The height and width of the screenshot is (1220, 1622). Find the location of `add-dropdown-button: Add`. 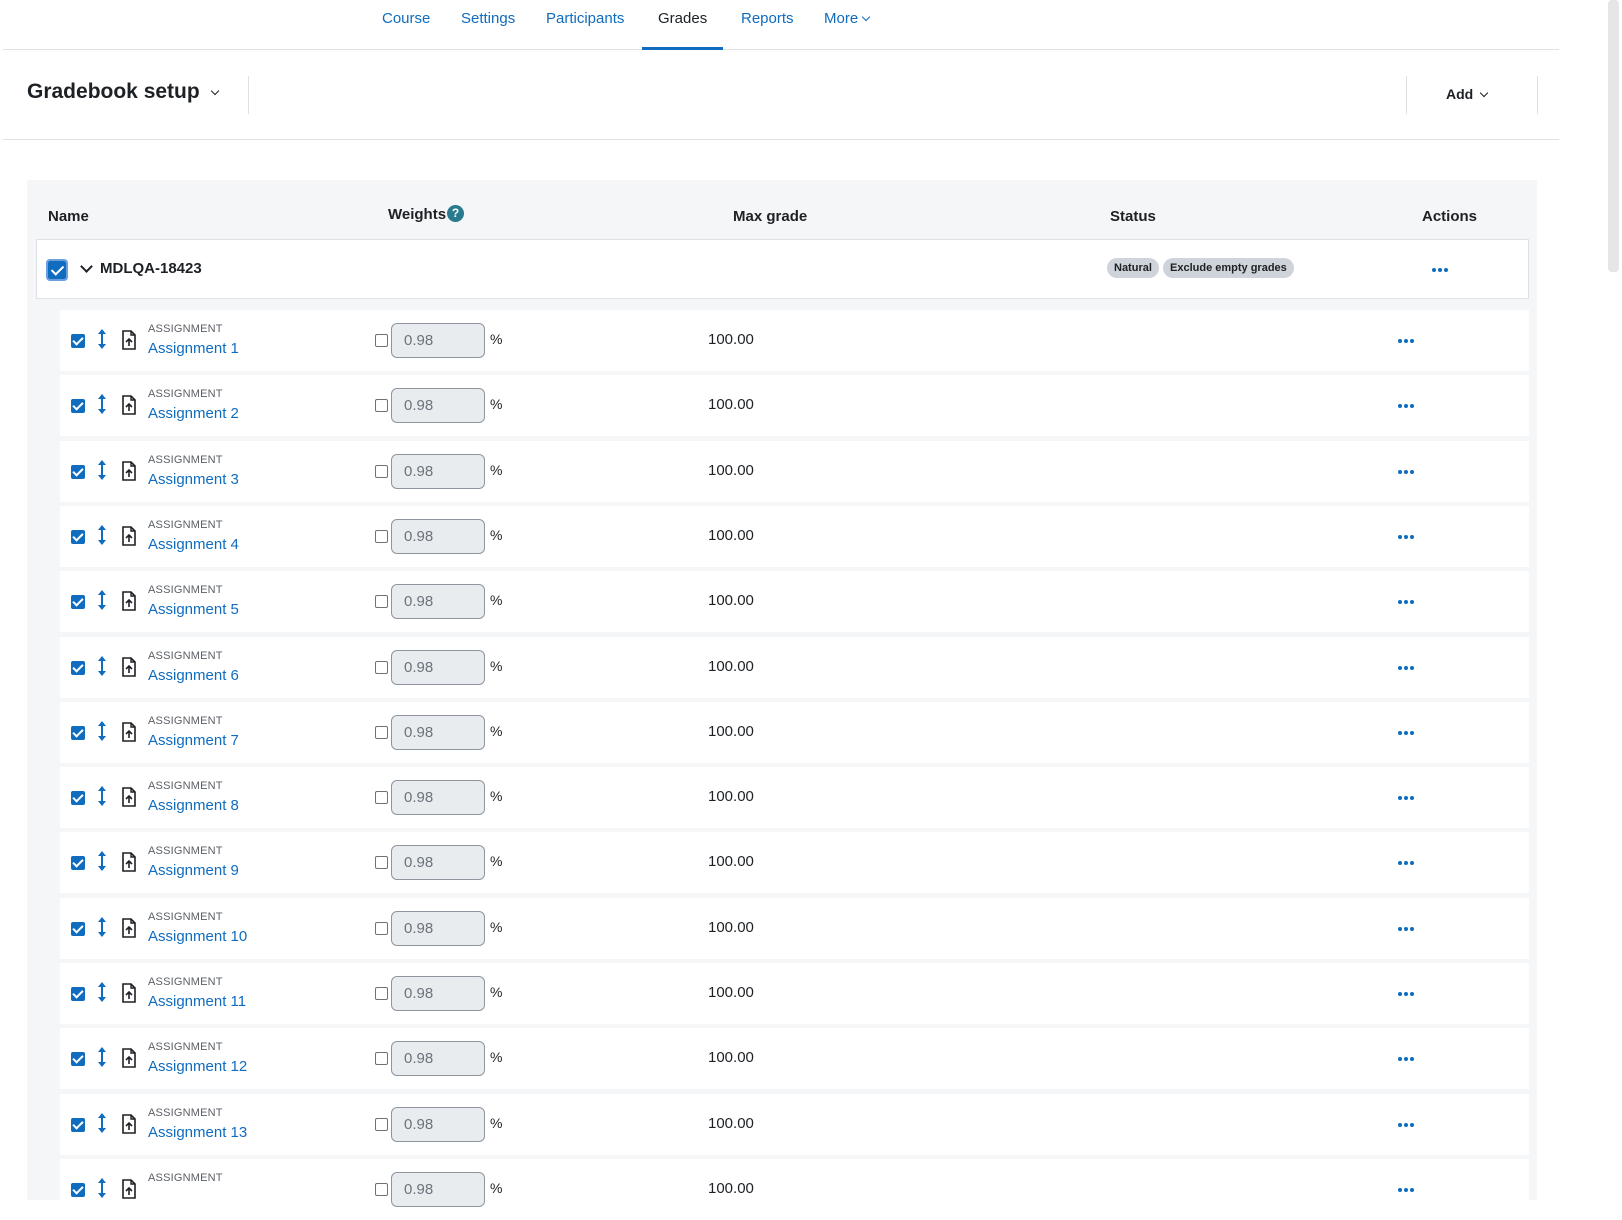

add-dropdown-button: Add is located at coordinates (1467, 94).